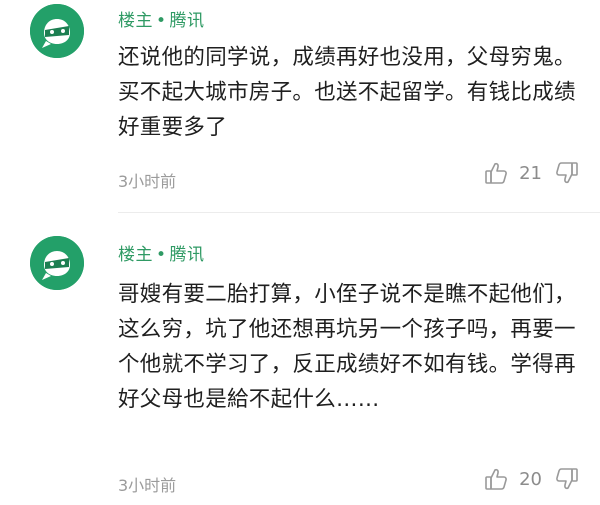 The image size is (600, 505). Describe the element at coordinates (359, 212) in the screenshot. I see `comment-divider` at that location.